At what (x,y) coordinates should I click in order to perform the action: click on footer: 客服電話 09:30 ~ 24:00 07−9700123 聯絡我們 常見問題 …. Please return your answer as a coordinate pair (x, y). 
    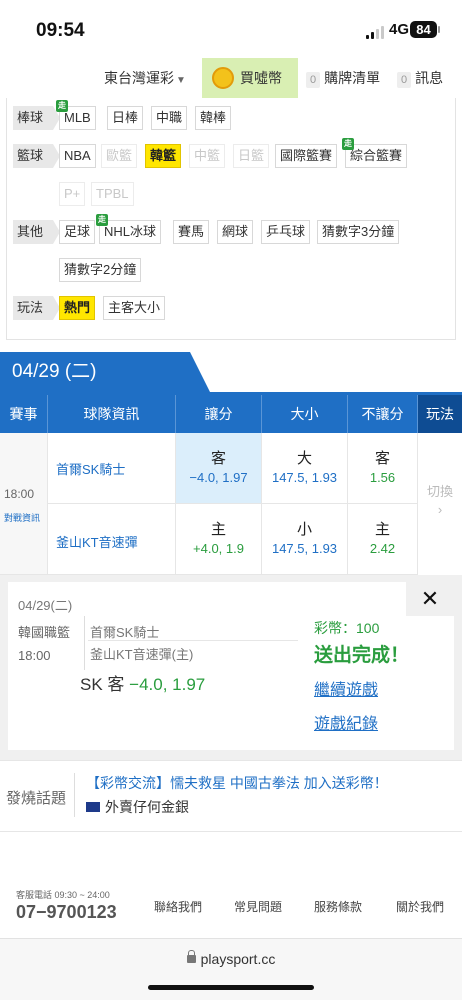
    Looking at the image, I should click on (231, 907).